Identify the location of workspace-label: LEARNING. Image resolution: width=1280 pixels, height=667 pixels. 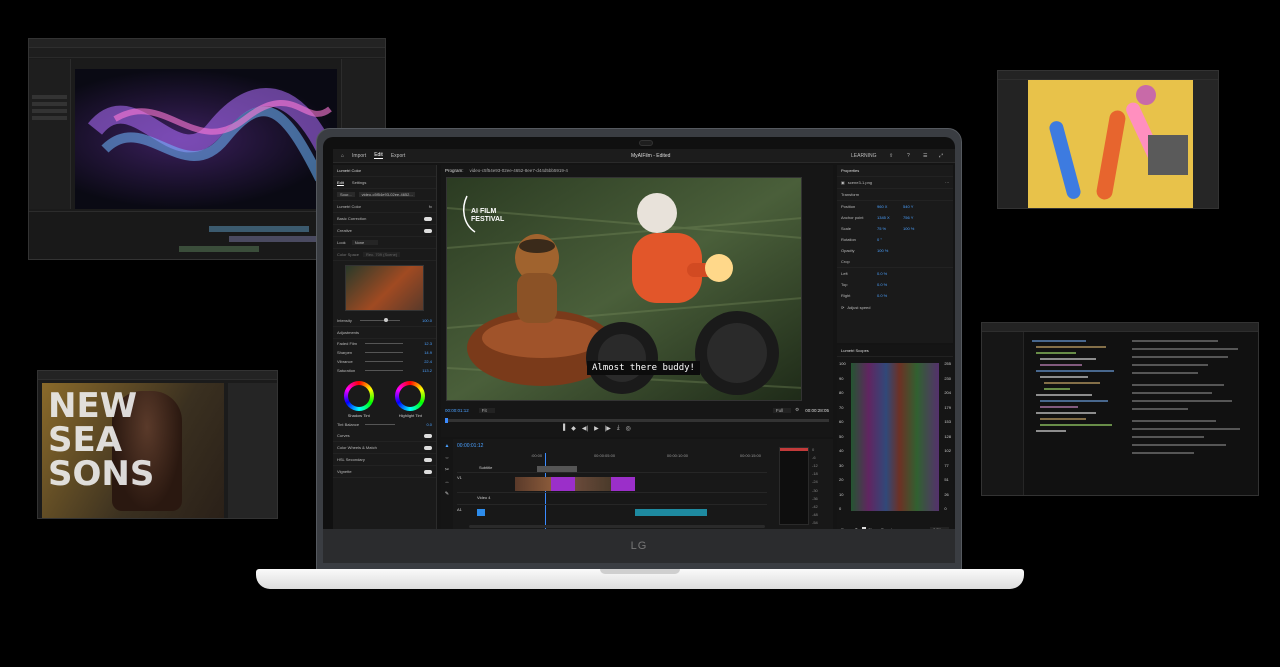
(864, 156).